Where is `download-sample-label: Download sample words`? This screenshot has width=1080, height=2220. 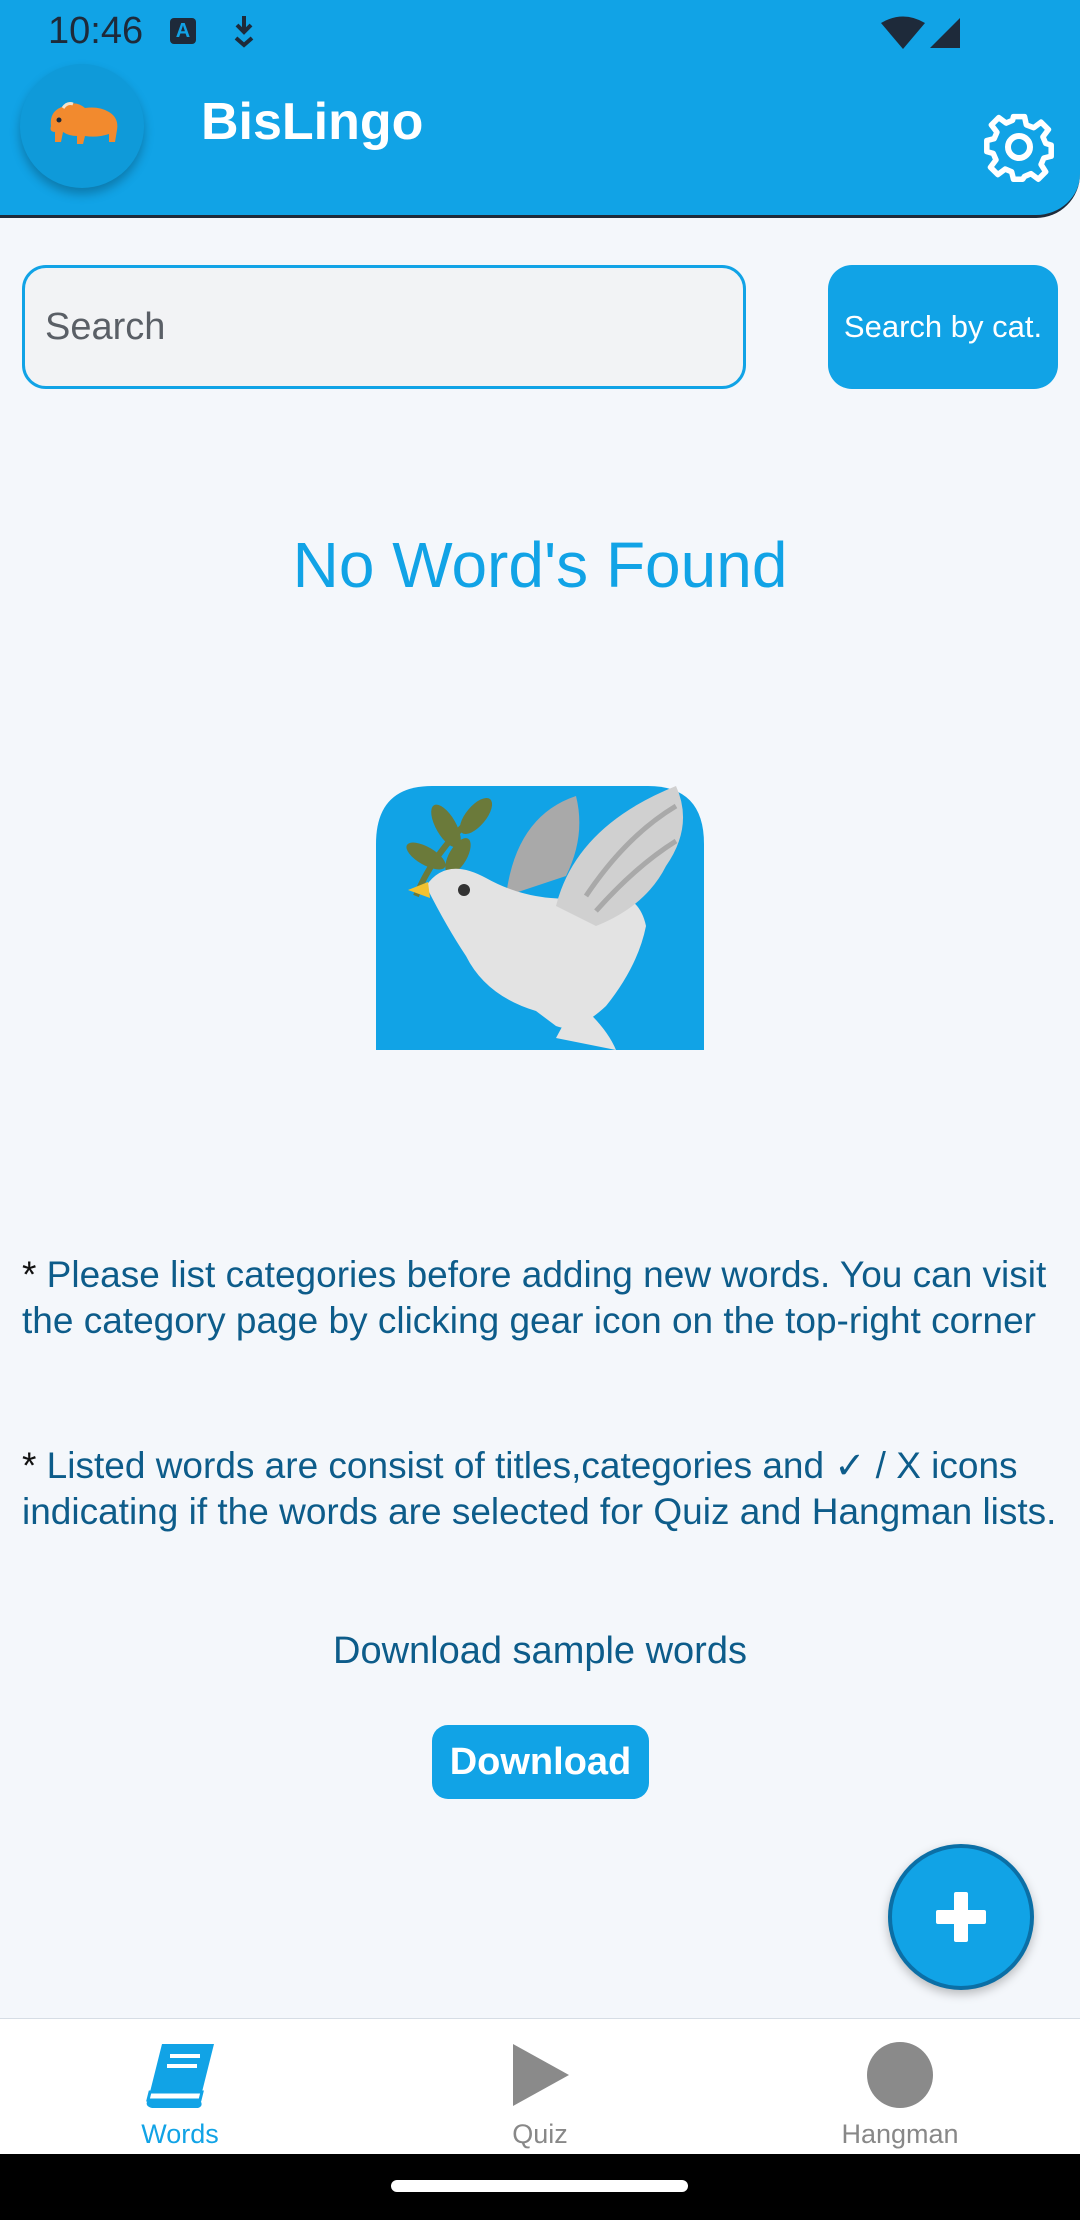 download-sample-label: Download sample words is located at coordinates (540, 1651).